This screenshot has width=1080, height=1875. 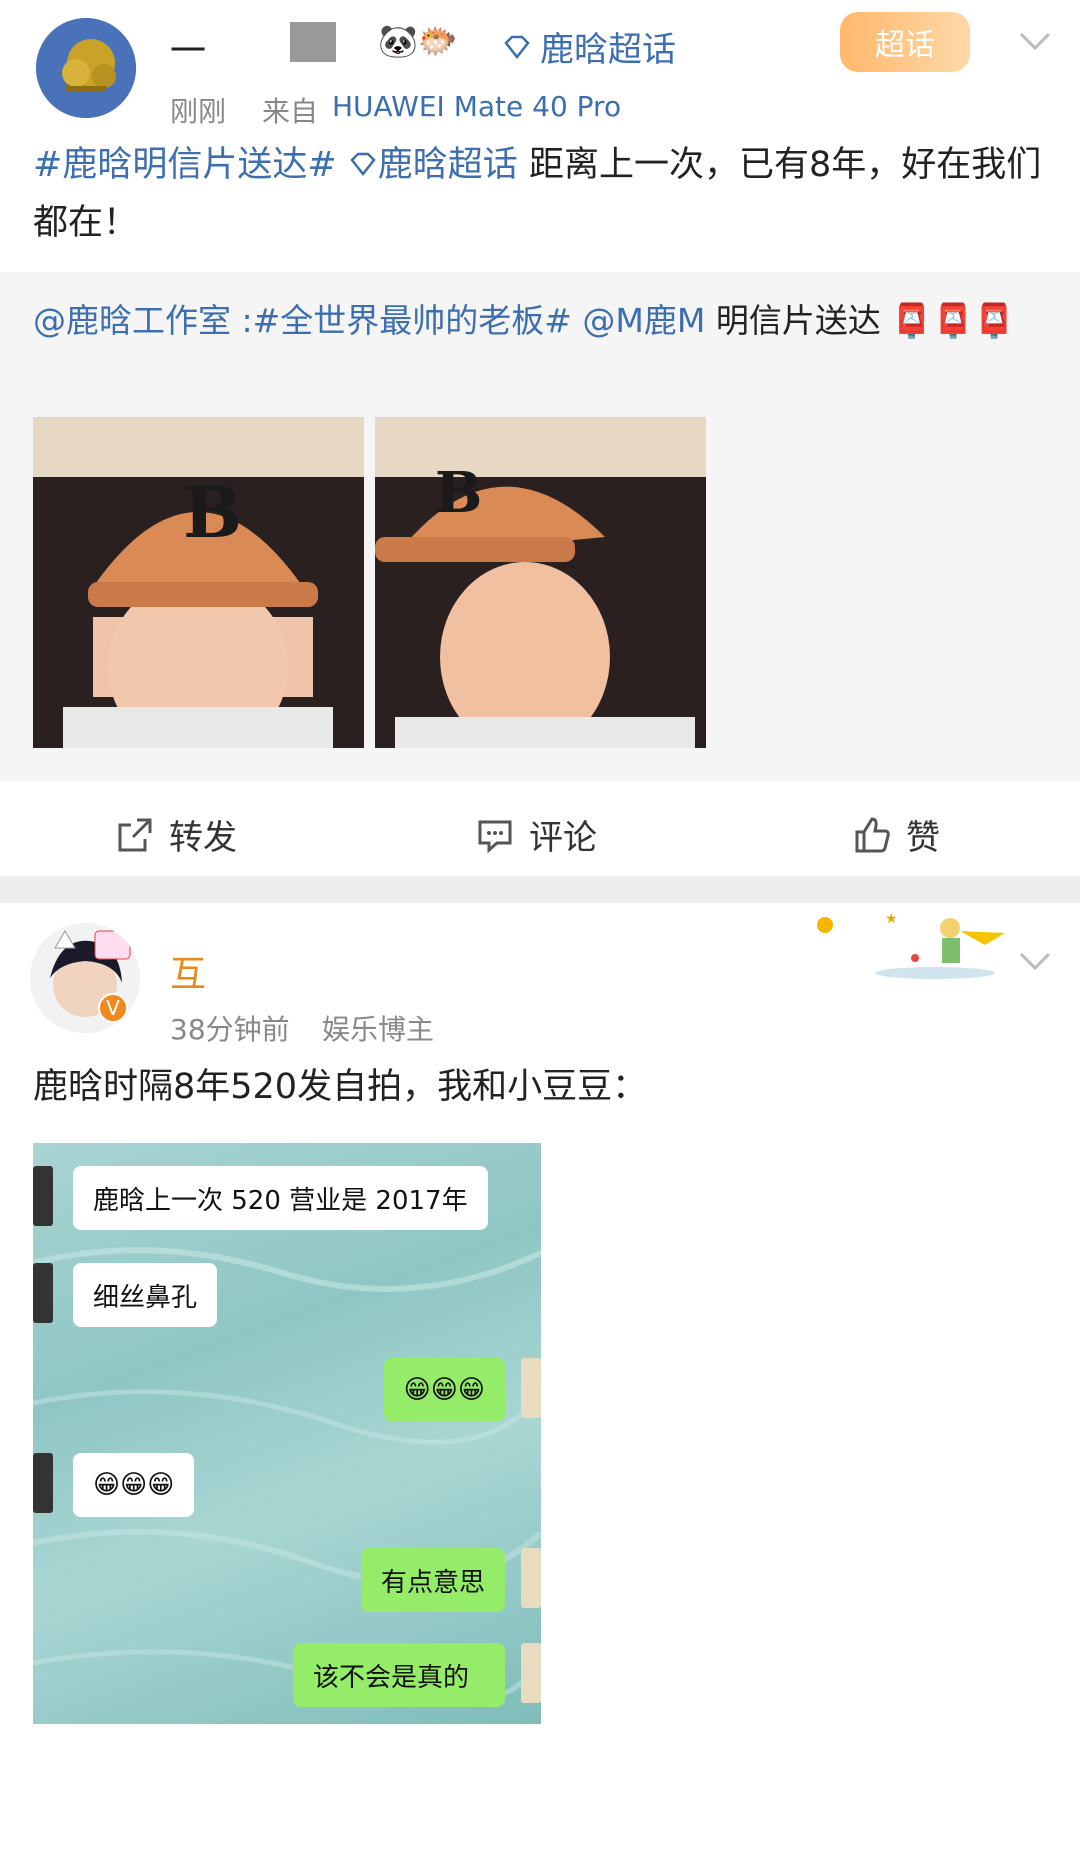 What do you see at coordinates (438, 165) in the screenshot?
I see `super-topic-inline: 鹿晗超话` at bounding box center [438, 165].